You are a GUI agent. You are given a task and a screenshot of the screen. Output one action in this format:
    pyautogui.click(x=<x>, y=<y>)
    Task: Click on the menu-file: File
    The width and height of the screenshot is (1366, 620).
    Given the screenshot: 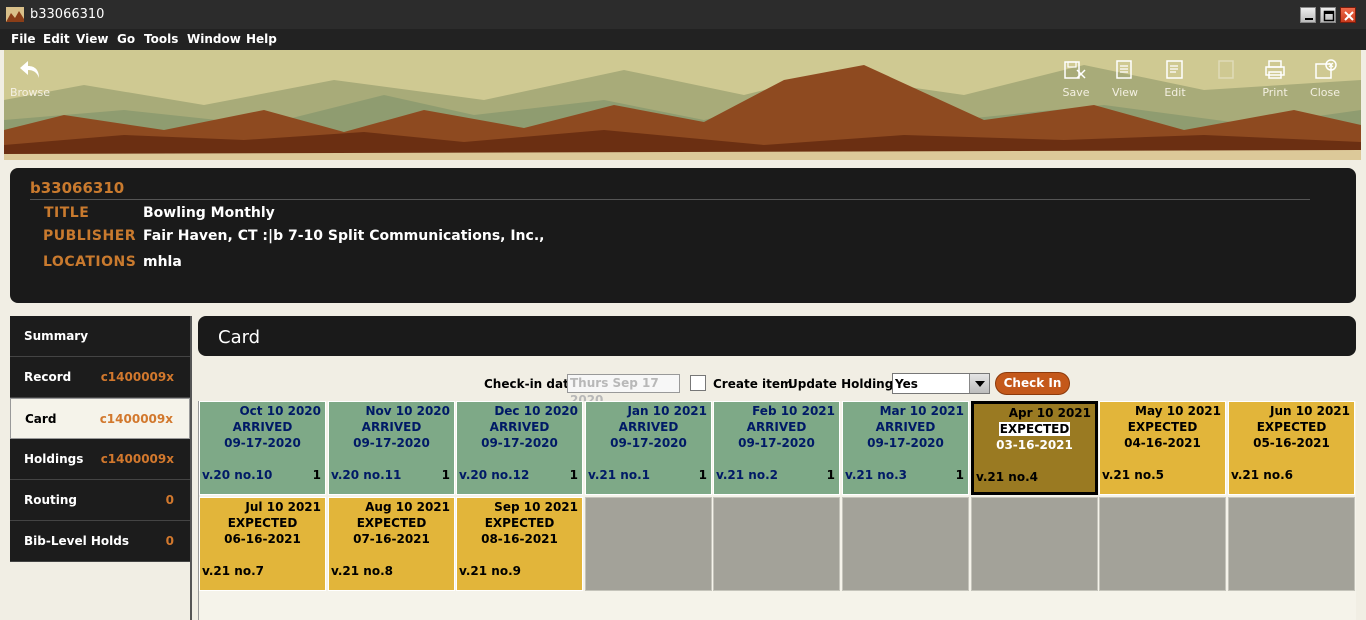 What is the action you would take?
    pyautogui.click(x=23, y=39)
    